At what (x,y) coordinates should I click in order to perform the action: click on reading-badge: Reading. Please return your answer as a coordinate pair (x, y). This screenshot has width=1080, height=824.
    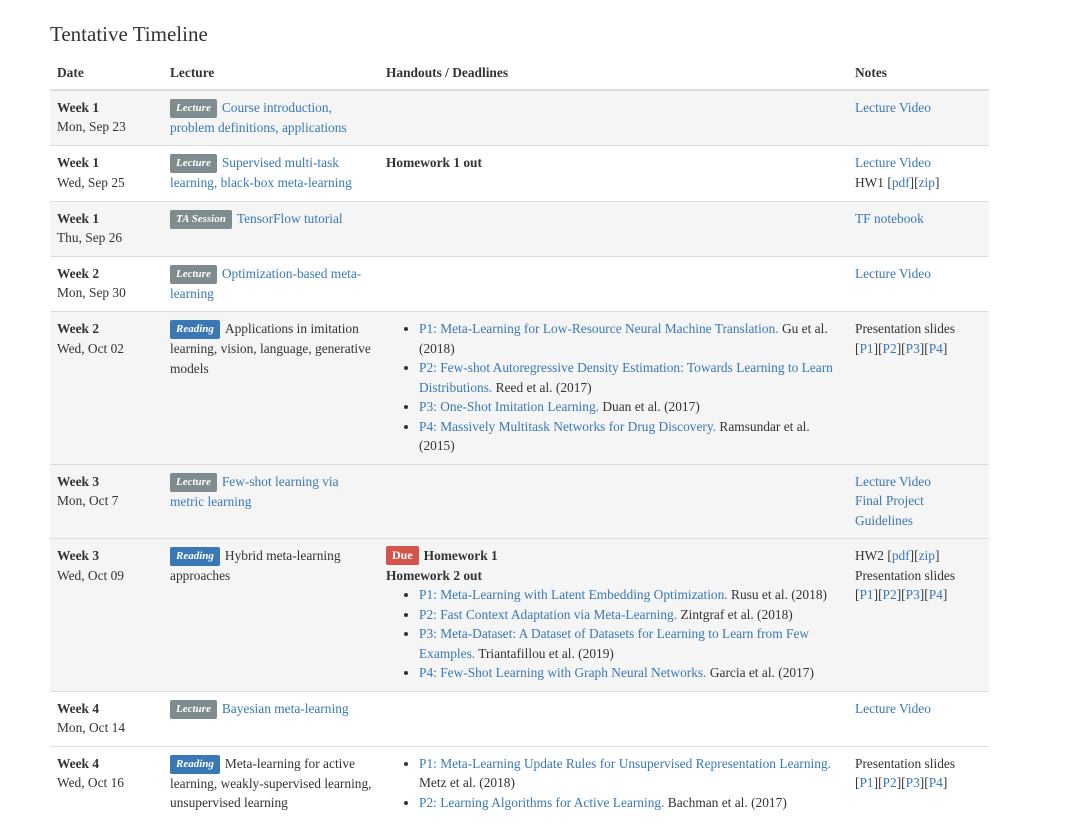
    Looking at the image, I should click on (195, 329).